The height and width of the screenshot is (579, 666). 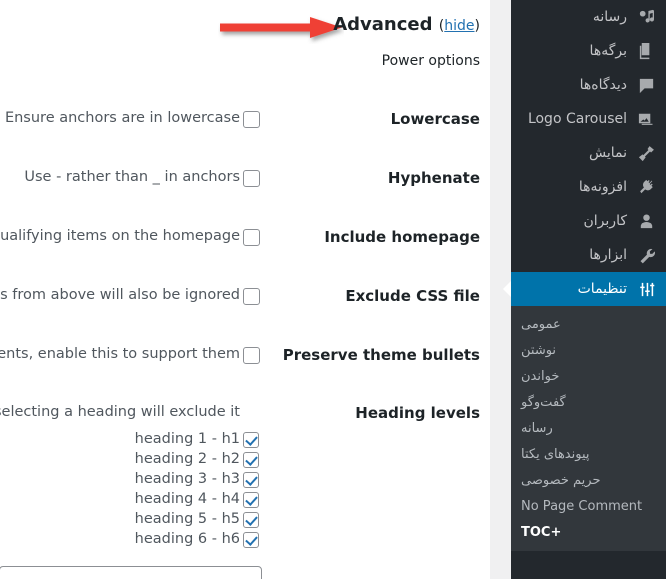 I want to click on option-label: Include homepage, so click(x=402, y=237).